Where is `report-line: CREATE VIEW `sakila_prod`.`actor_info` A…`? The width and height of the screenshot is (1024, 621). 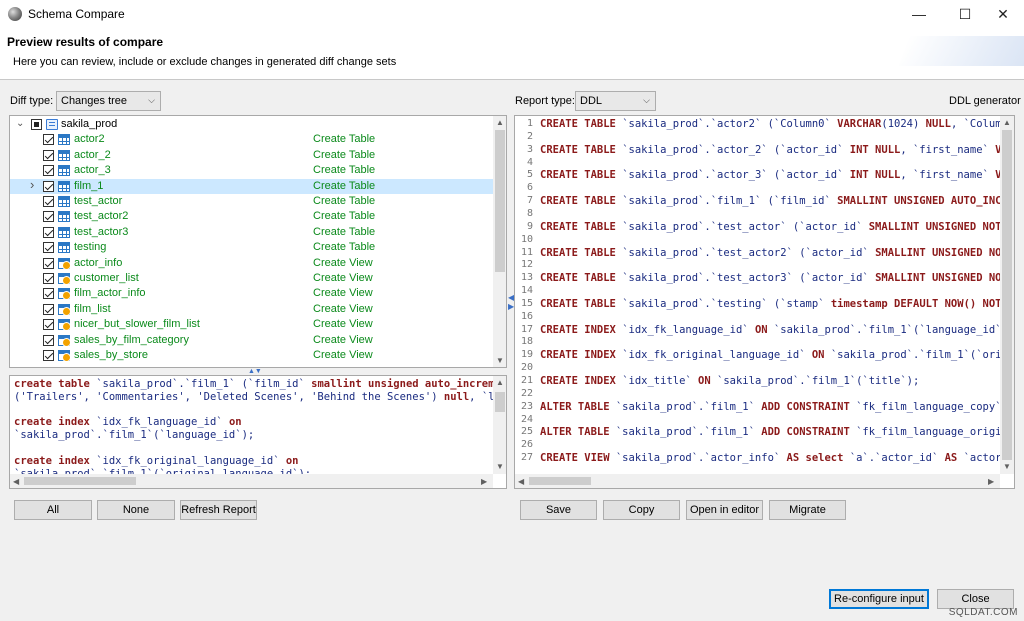 report-line: CREATE VIEW `sakila_prod`.`actor_info` A… is located at coordinates (777, 458).